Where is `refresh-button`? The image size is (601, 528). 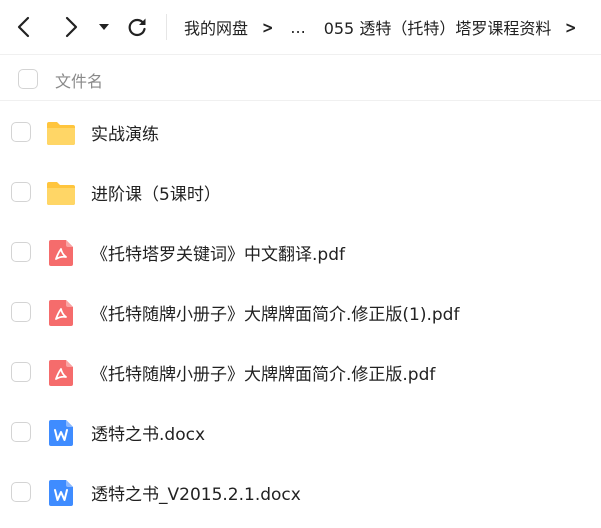
refresh-button is located at coordinates (137, 27).